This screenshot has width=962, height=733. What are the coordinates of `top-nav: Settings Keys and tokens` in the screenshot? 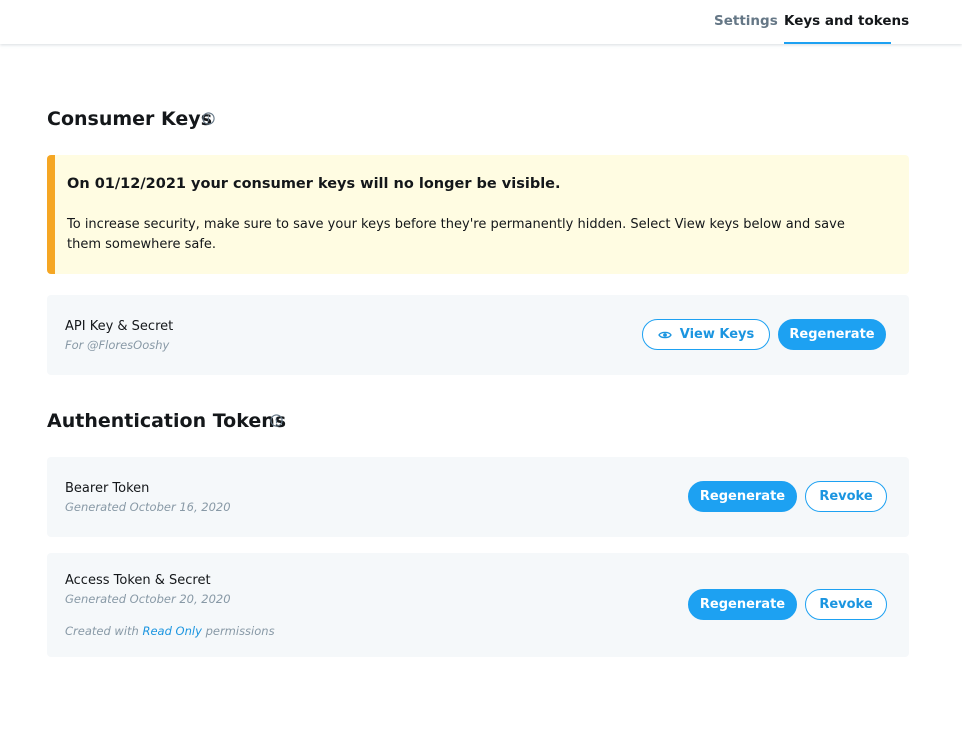 It's located at (481, 22).